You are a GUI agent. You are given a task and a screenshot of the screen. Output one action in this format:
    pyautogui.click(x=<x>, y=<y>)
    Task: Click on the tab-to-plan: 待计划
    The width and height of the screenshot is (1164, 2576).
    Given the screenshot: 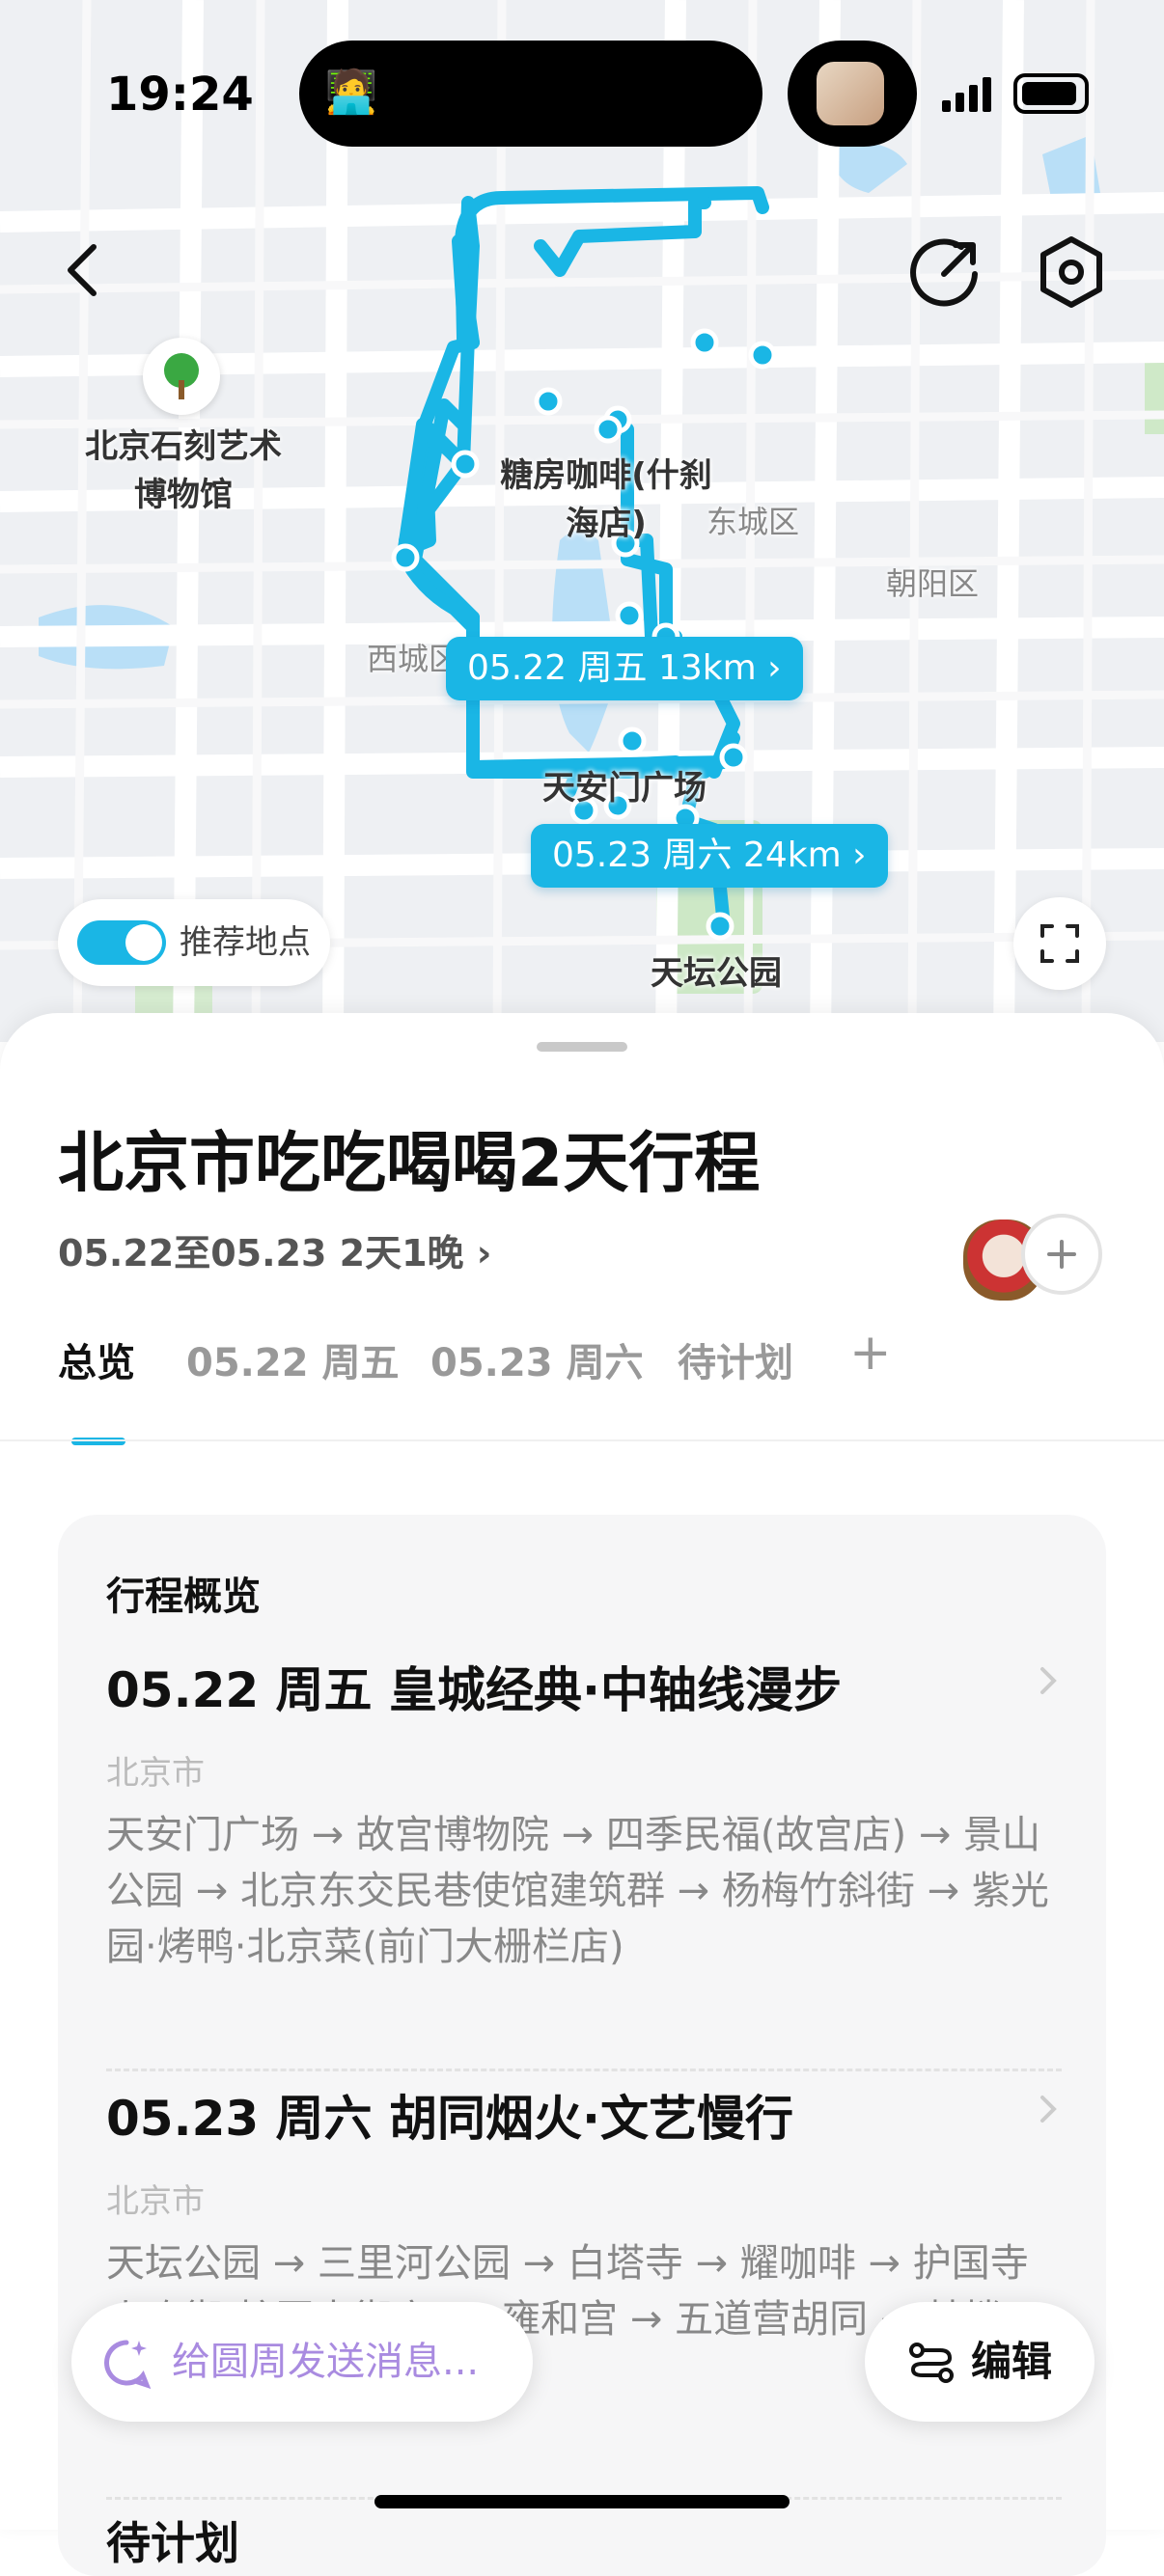 What is the action you would take?
    pyautogui.click(x=736, y=1359)
    